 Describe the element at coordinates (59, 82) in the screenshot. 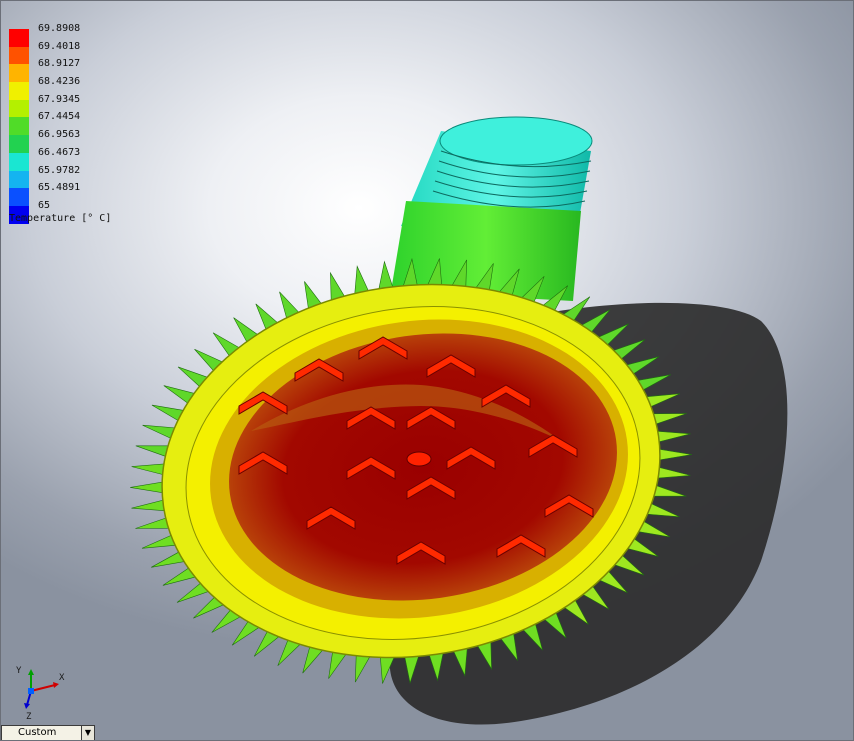

I see `legend-tick-label: 68.4236` at that location.